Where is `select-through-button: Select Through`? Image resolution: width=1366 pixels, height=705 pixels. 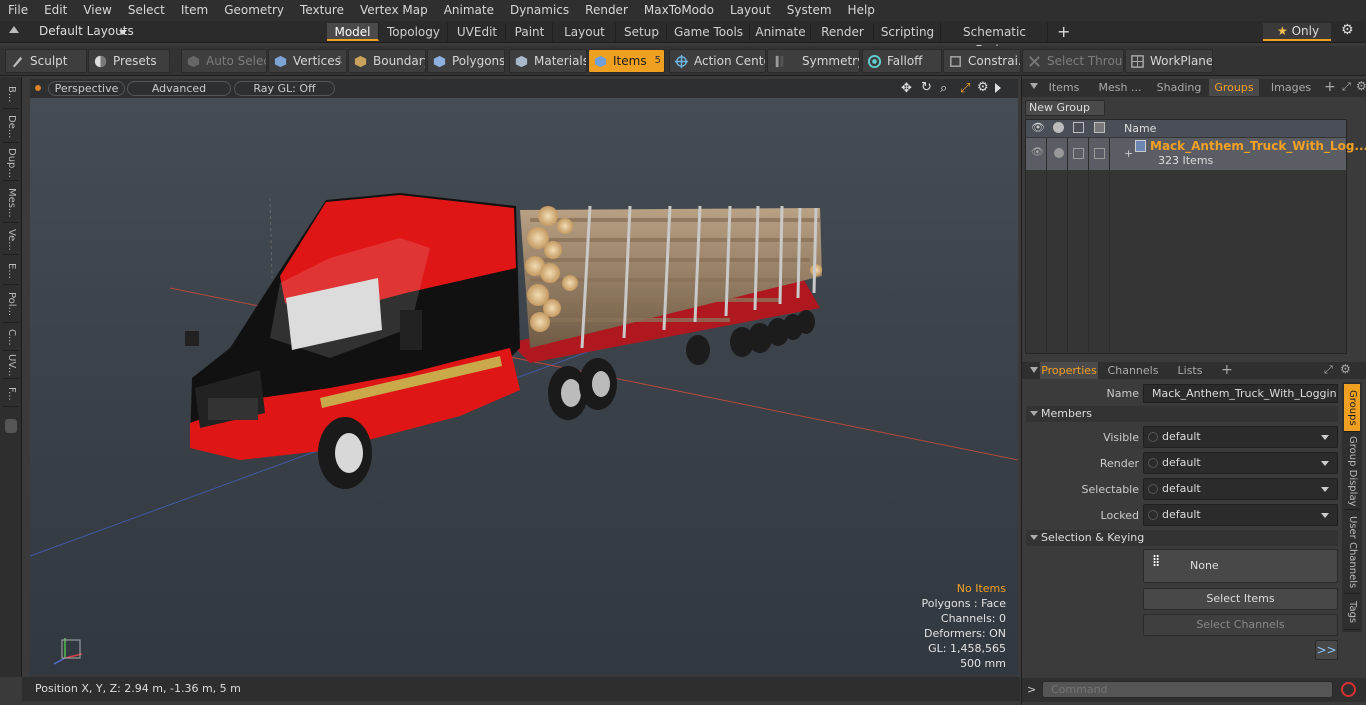 select-through-button: Select Through is located at coordinates (1073, 61).